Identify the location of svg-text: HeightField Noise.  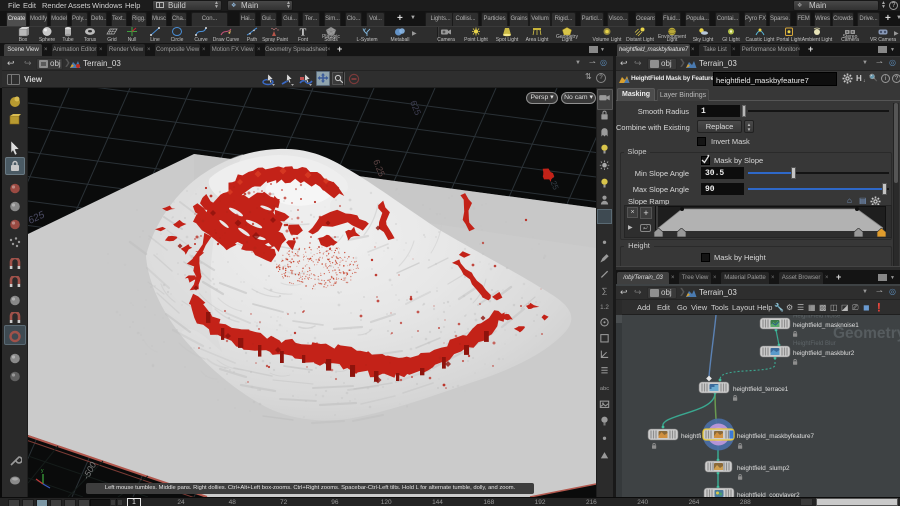
(817, 317).